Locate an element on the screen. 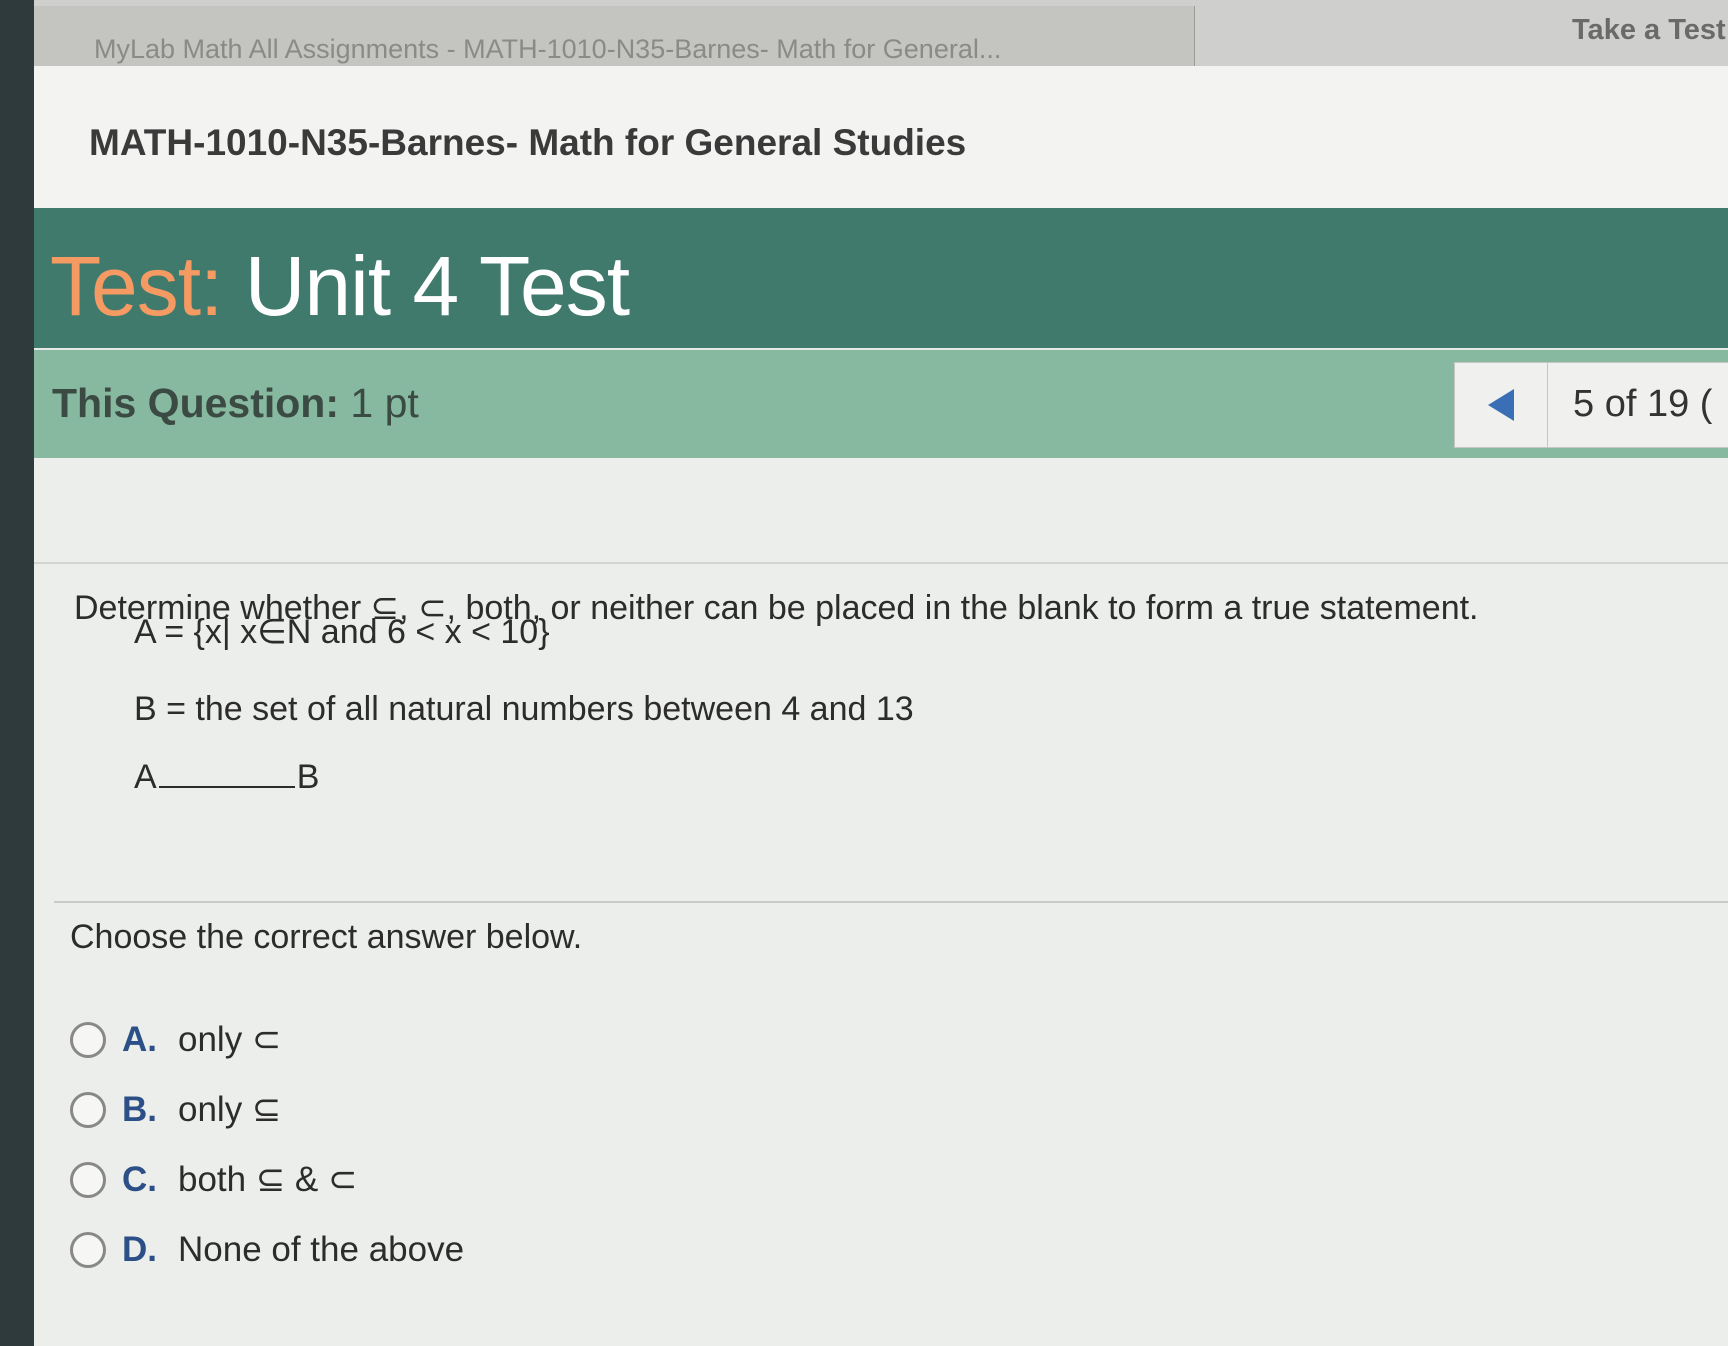  separator is located at coordinates (881, 563).